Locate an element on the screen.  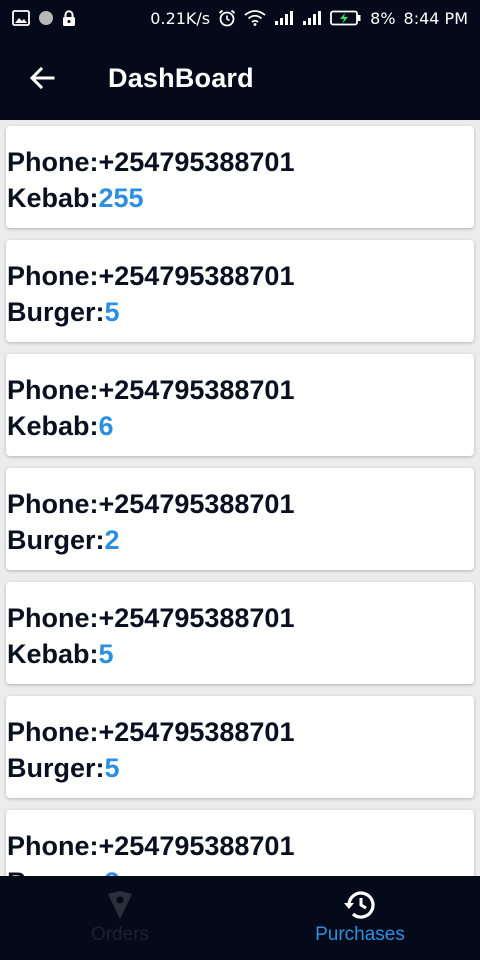
lock-icon is located at coordinates (69, 18).